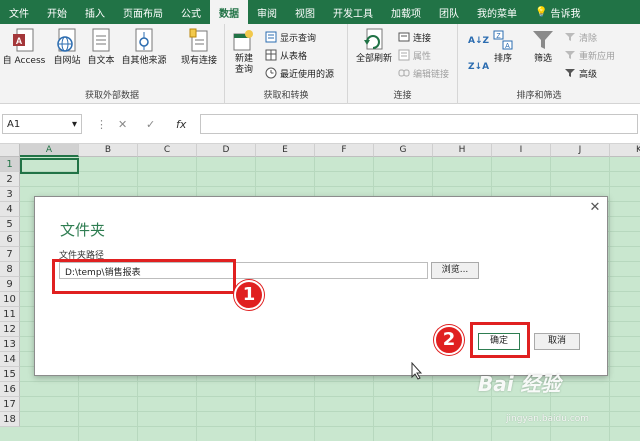  I want to click on show-queries-button: 显示查询, so click(290, 37).